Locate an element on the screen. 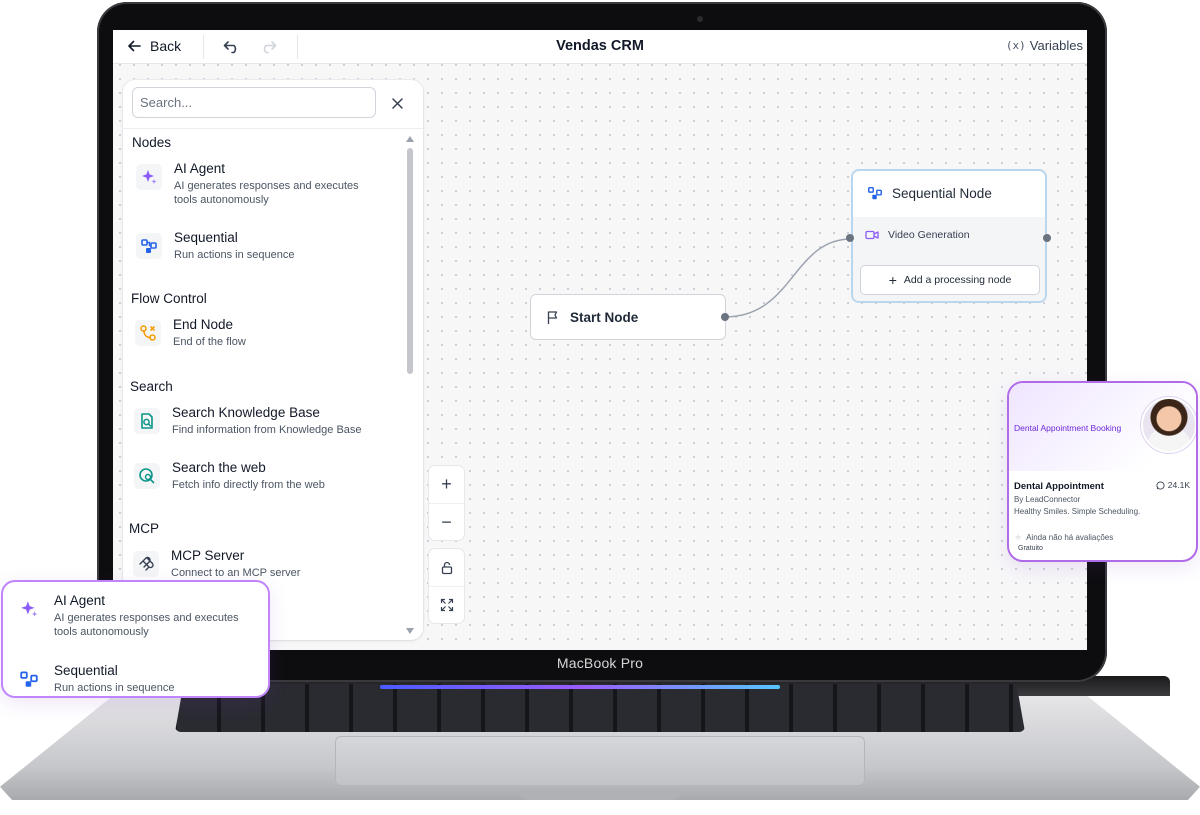  app-card-rating: ★ Ainda não há avaliações is located at coordinates (1063, 537).